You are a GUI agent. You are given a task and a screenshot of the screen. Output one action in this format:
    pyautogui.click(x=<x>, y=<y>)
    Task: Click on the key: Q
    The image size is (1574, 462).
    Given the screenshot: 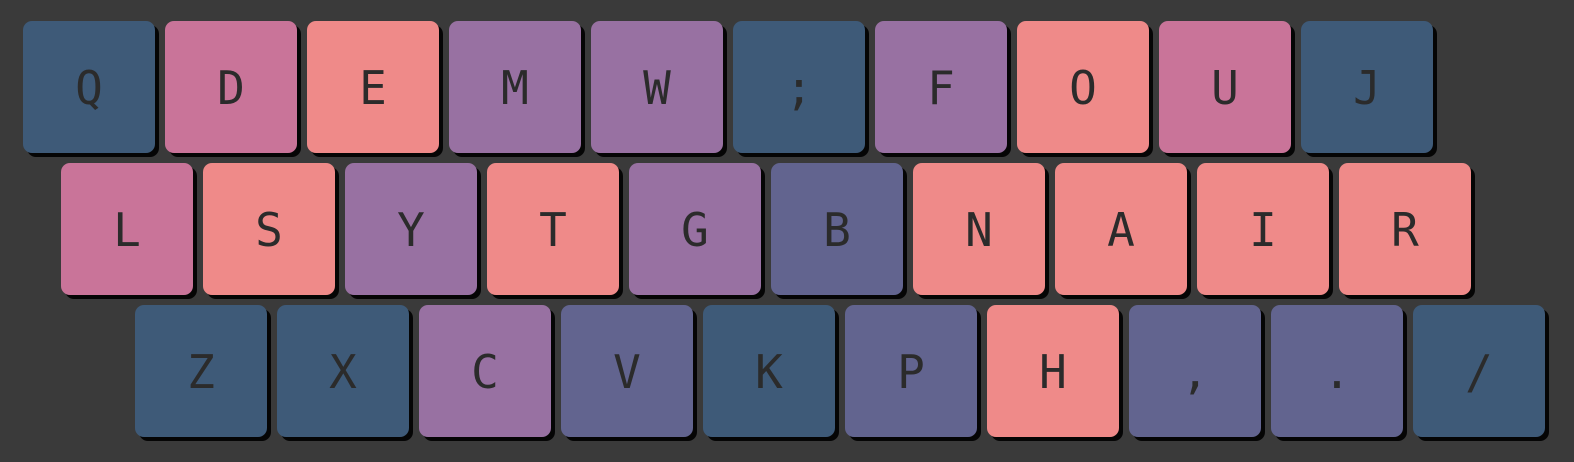 What is the action you would take?
    pyautogui.click(x=89, y=87)
    